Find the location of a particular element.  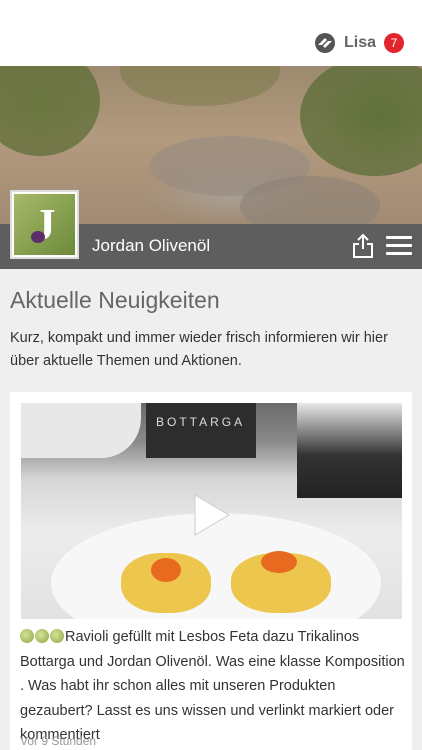

user-menu: Lisa 7 is located at coordinates (359, 43).